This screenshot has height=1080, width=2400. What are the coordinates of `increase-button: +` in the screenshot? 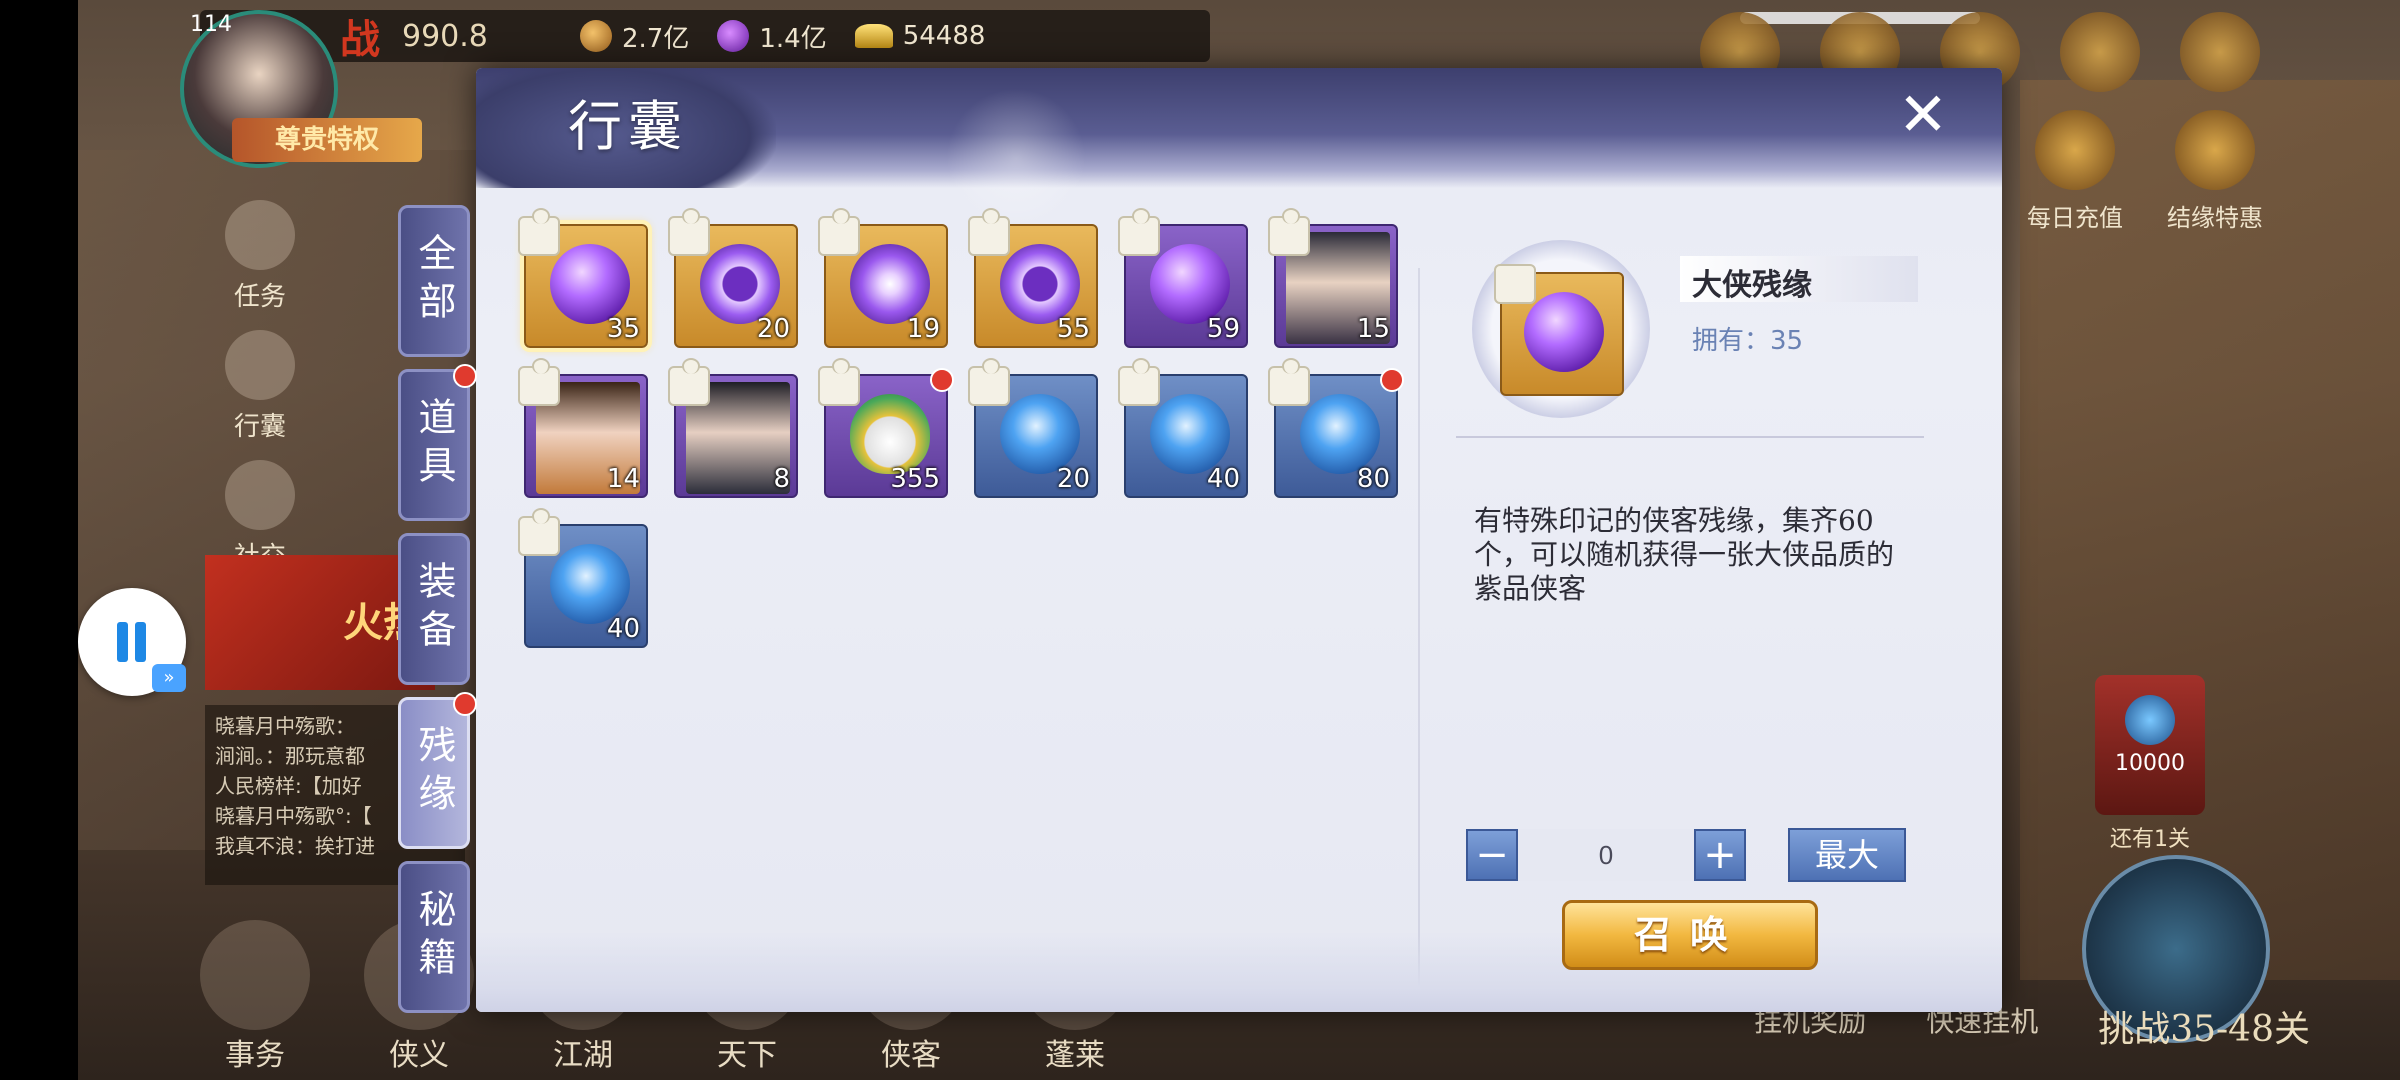 It's located at (1720, 855).